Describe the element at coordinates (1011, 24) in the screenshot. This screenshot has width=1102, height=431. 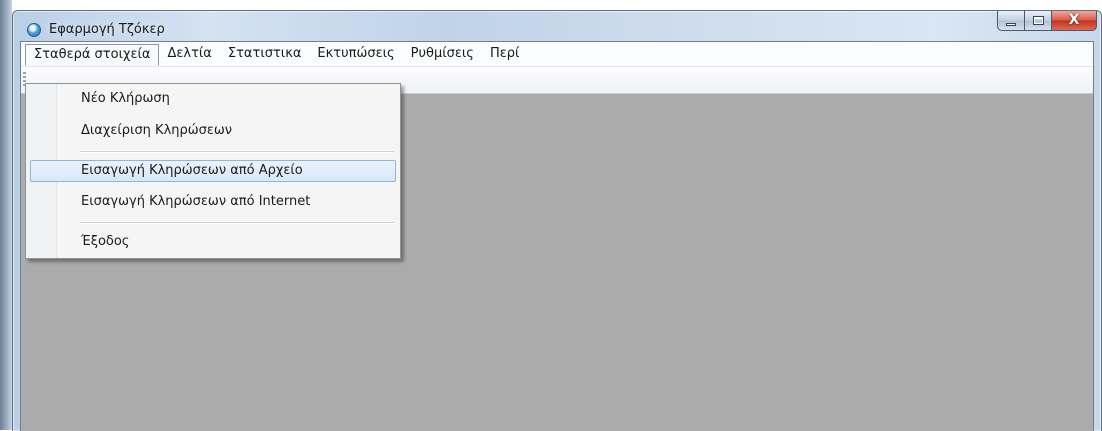
I see `minimize-icon` at that location.